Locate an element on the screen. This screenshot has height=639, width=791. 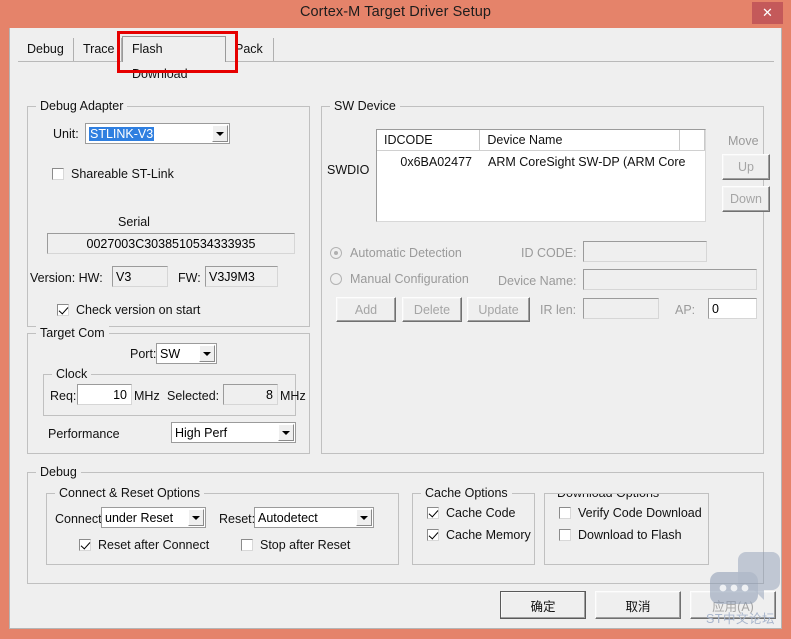
manual-configuration-radio: Manual Configuration is located at coordinates (399, 279).